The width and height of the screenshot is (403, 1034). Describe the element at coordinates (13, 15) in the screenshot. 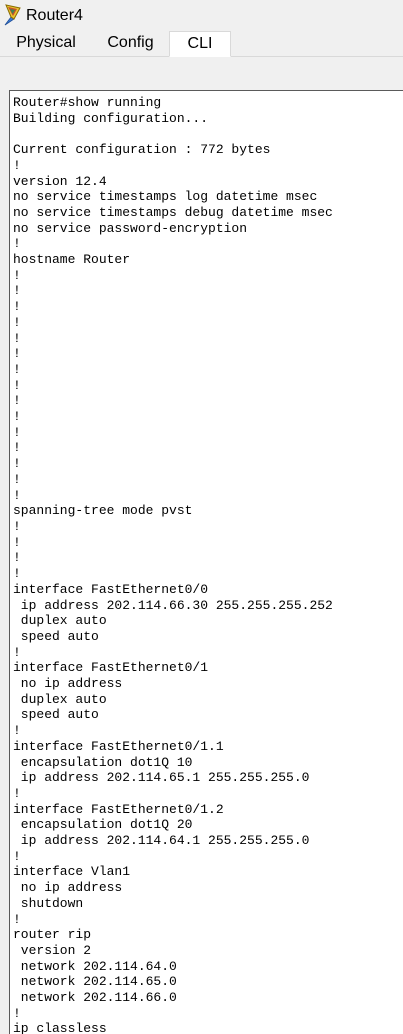

I see `router-icon` at that location.